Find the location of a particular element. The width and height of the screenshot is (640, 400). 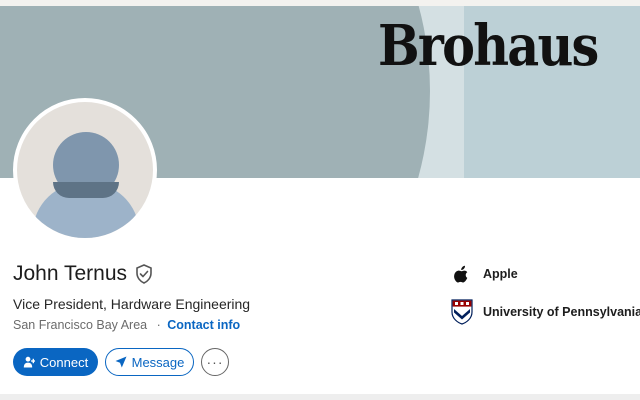

org-item-apple: Apple is located at coordinates (545, 274).